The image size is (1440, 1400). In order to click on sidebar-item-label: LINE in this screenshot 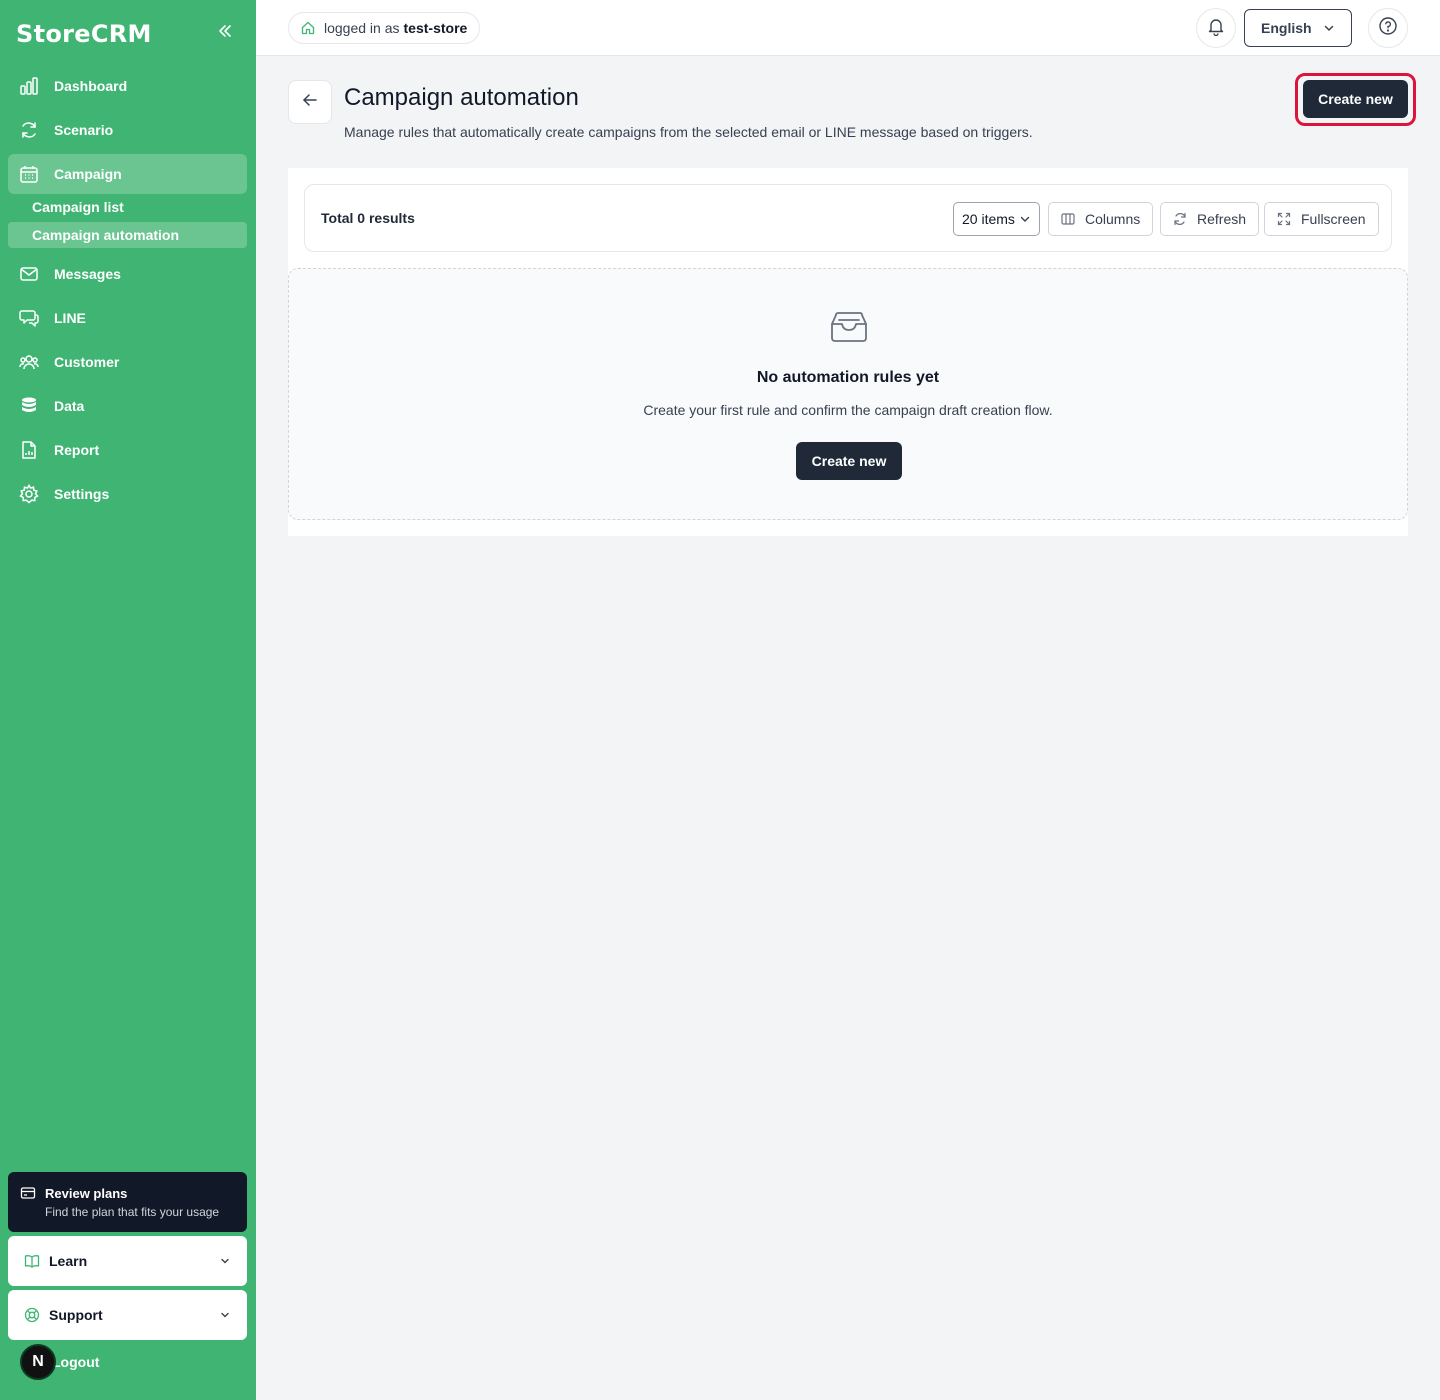, I will do `click(70, 318)`.